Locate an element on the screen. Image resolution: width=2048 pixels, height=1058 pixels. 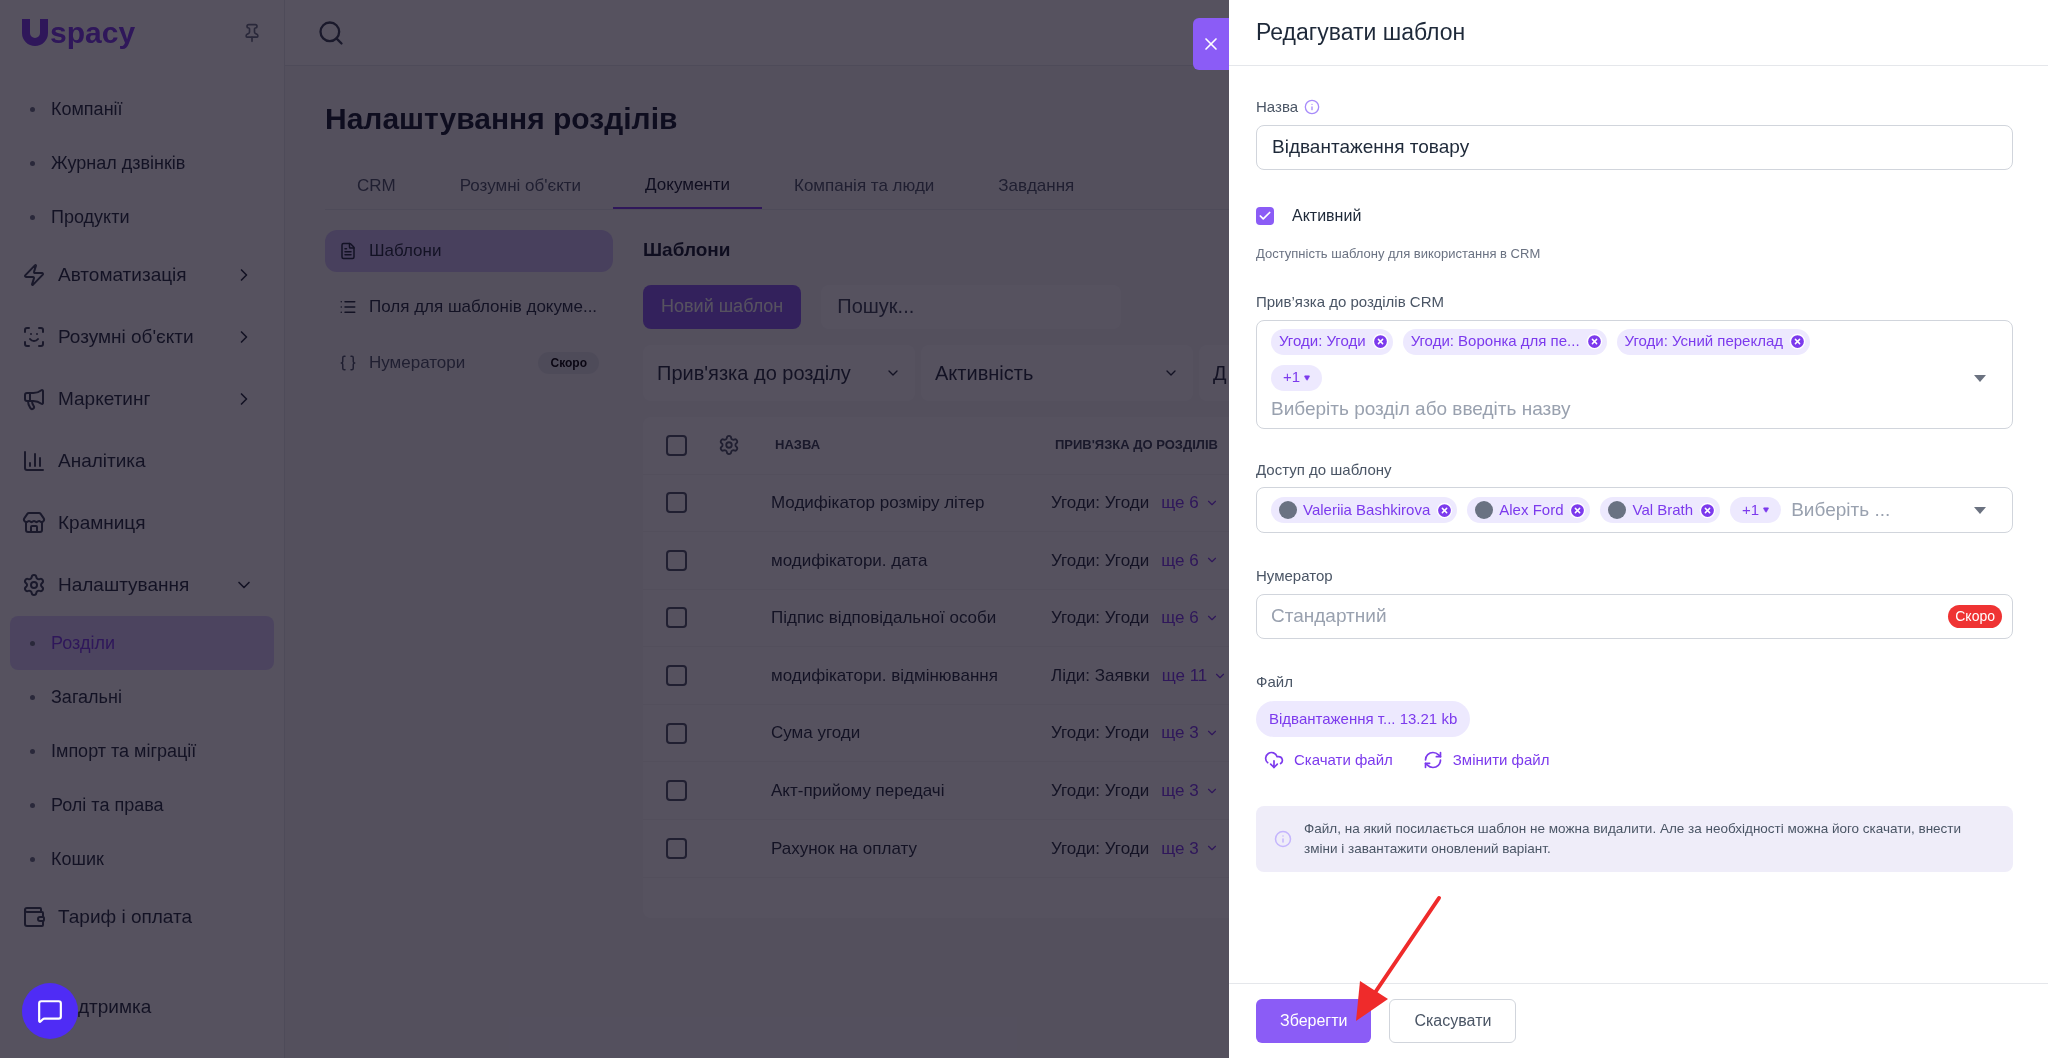
column-header: НАЗВА is located at coordinates (798, 445).